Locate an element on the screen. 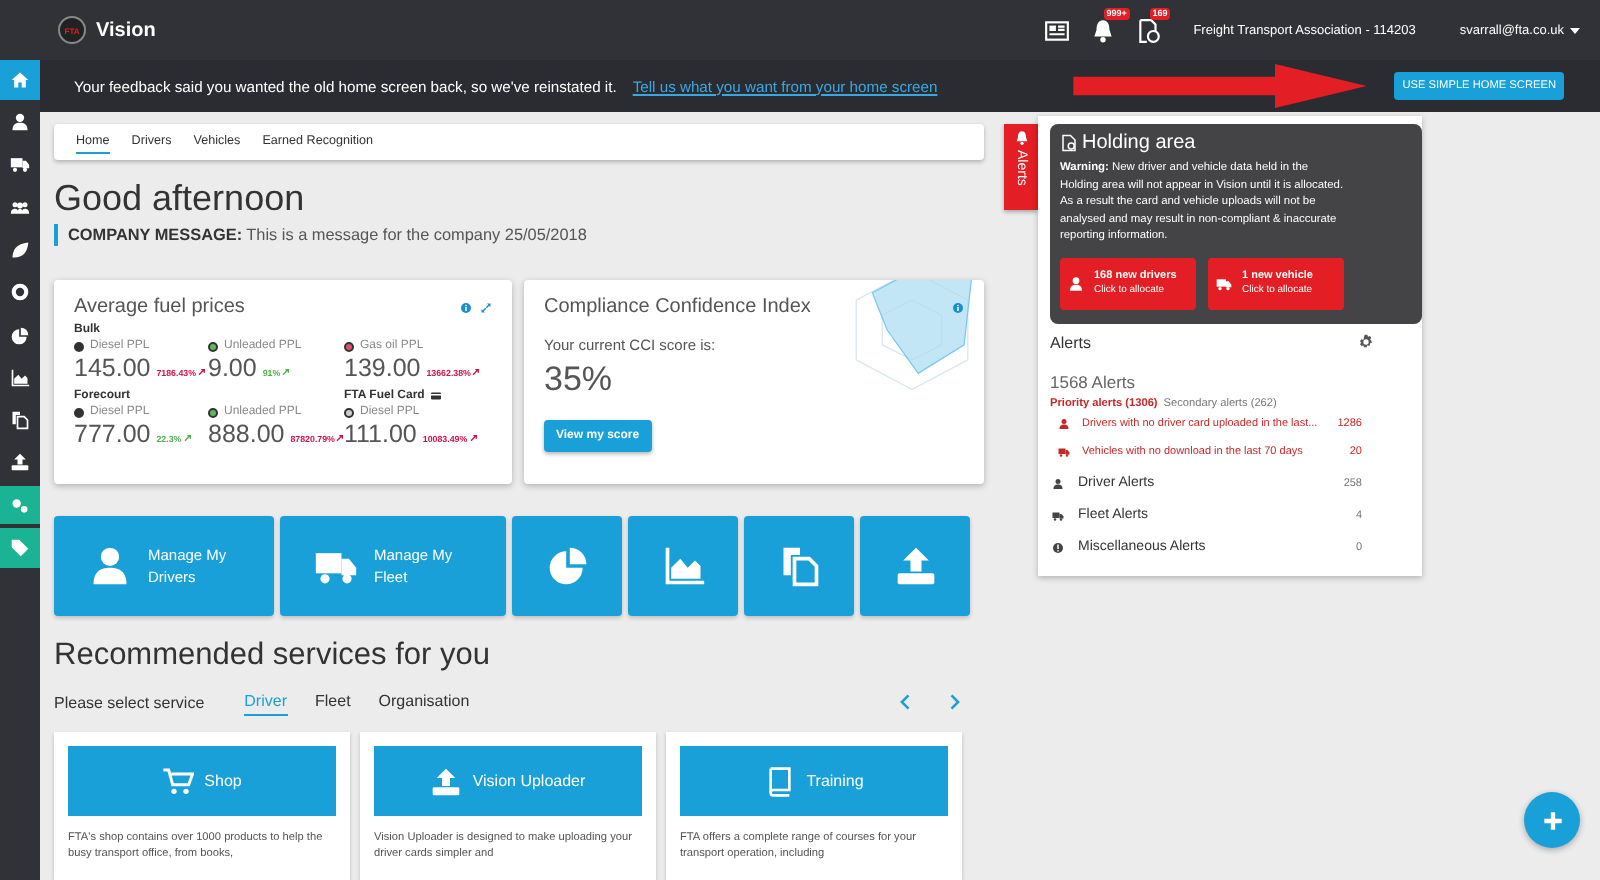 This screenshot has width=1600, height=880. fuel-price: 888.00 is located at coordinates (246, 434).